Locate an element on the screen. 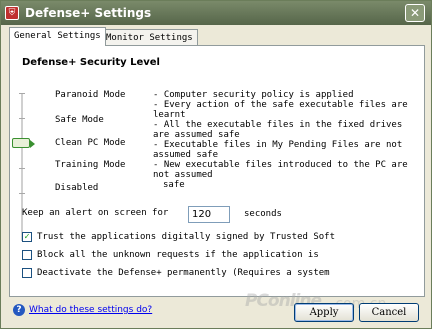 The height and width of the screenshot is (329, 432). block-unknown-requests-checkbox is located at coordinates (27, 255).